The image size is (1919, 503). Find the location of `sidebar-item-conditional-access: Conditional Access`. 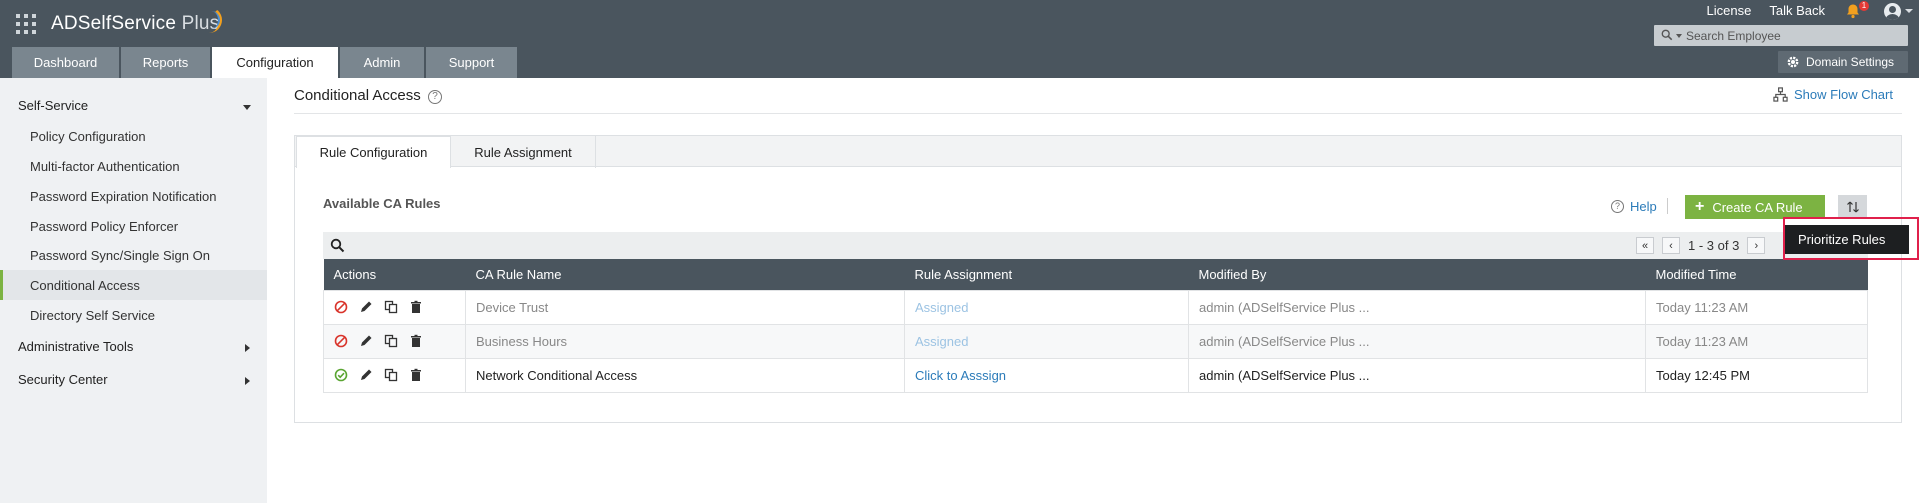

sidebar-item-conditional-access: Conditional Access is located at coordinates (133, 285).